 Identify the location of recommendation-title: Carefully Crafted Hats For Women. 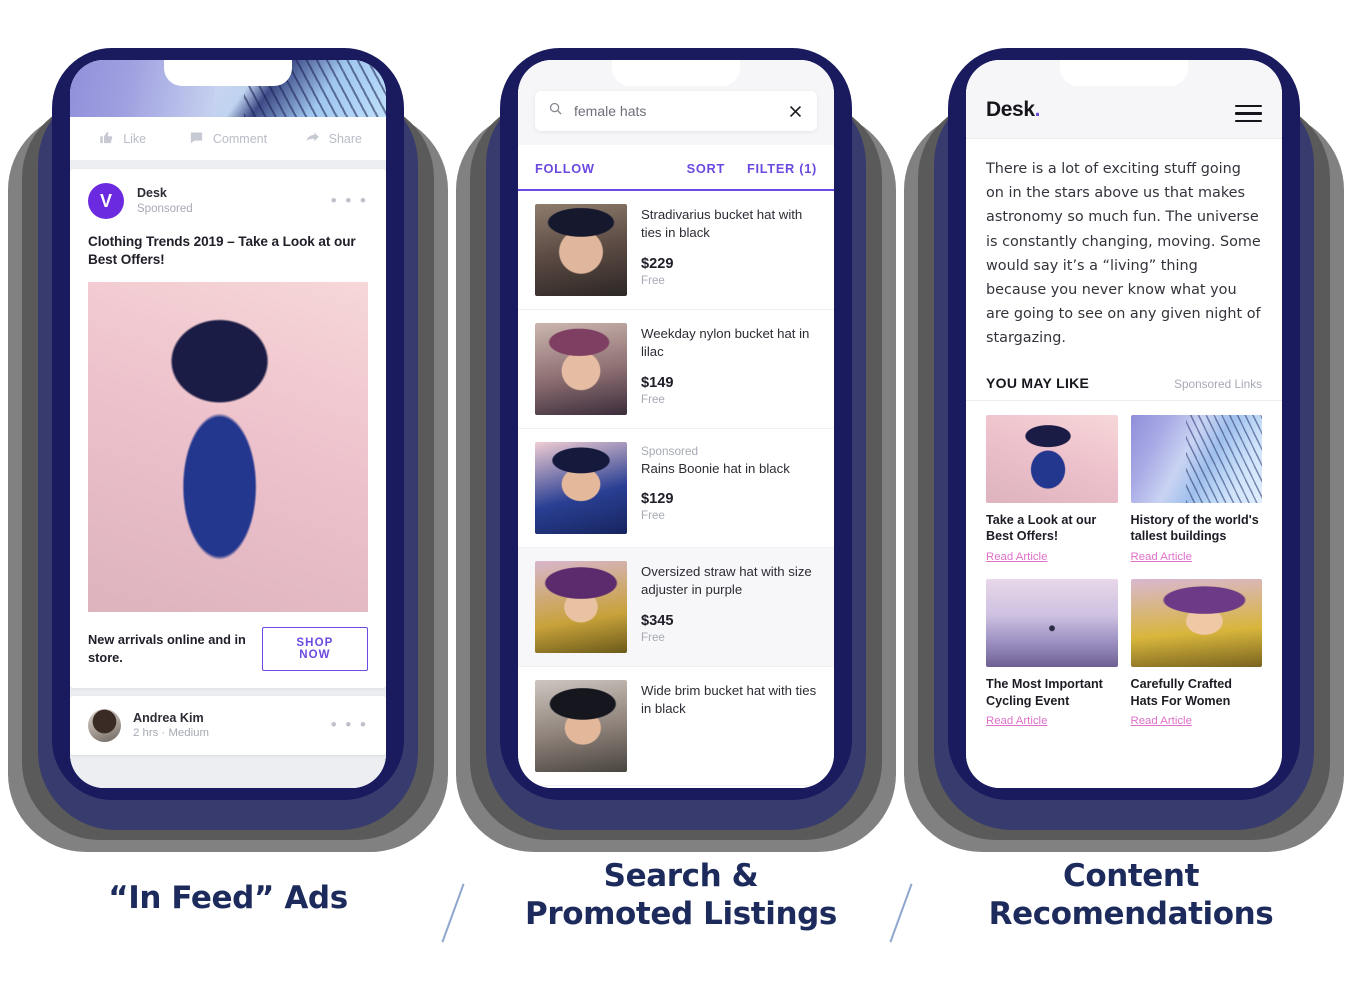
(1181, 692).